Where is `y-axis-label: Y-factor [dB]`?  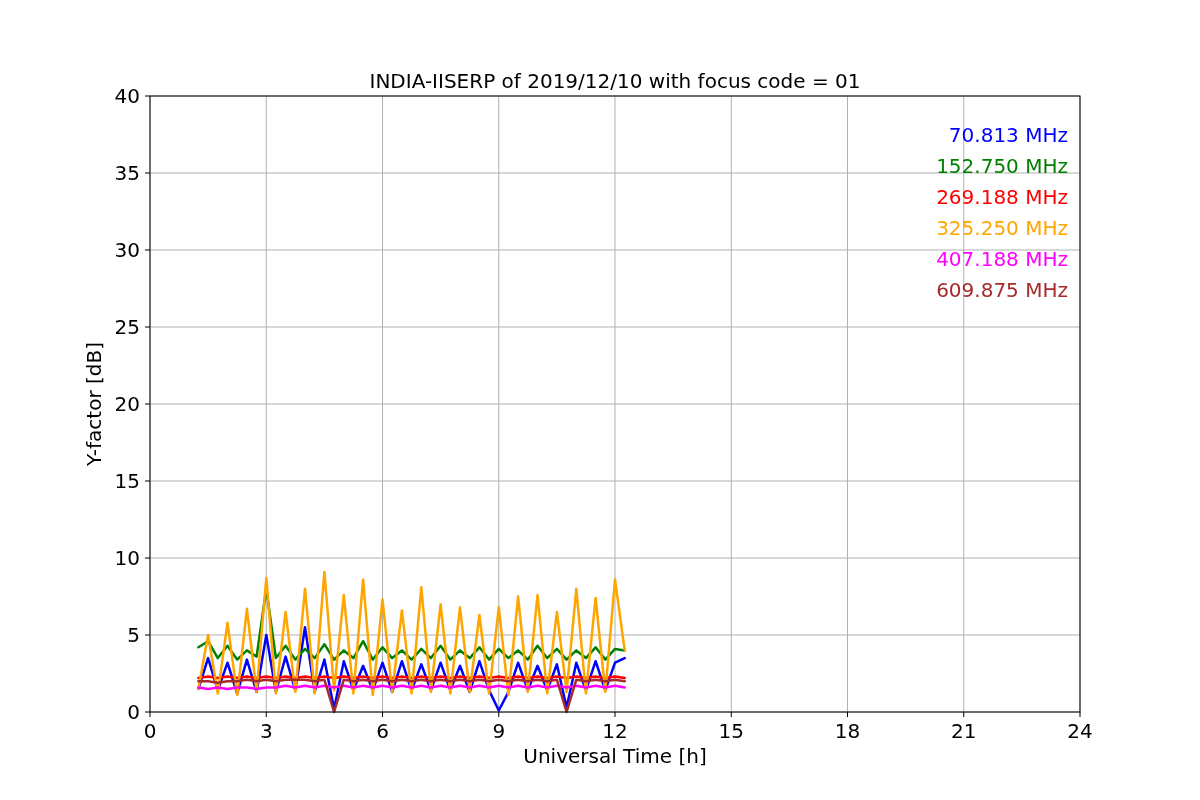 y-axis-label: Y-factor [dB] is located at coordinates (94, 404).